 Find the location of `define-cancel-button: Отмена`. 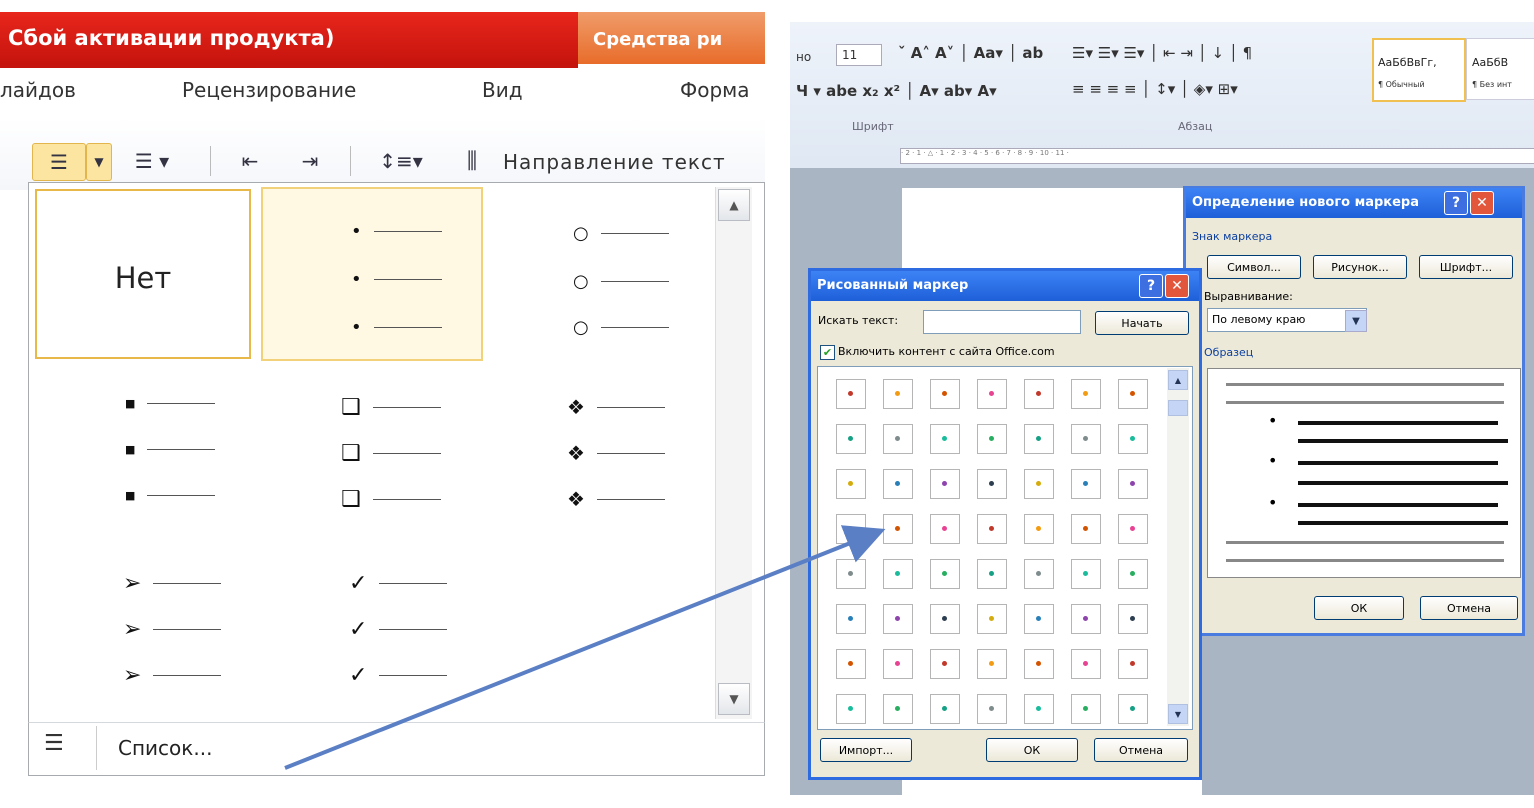

define-cancel-button: Отмена is located at coordinates (1469, 608).